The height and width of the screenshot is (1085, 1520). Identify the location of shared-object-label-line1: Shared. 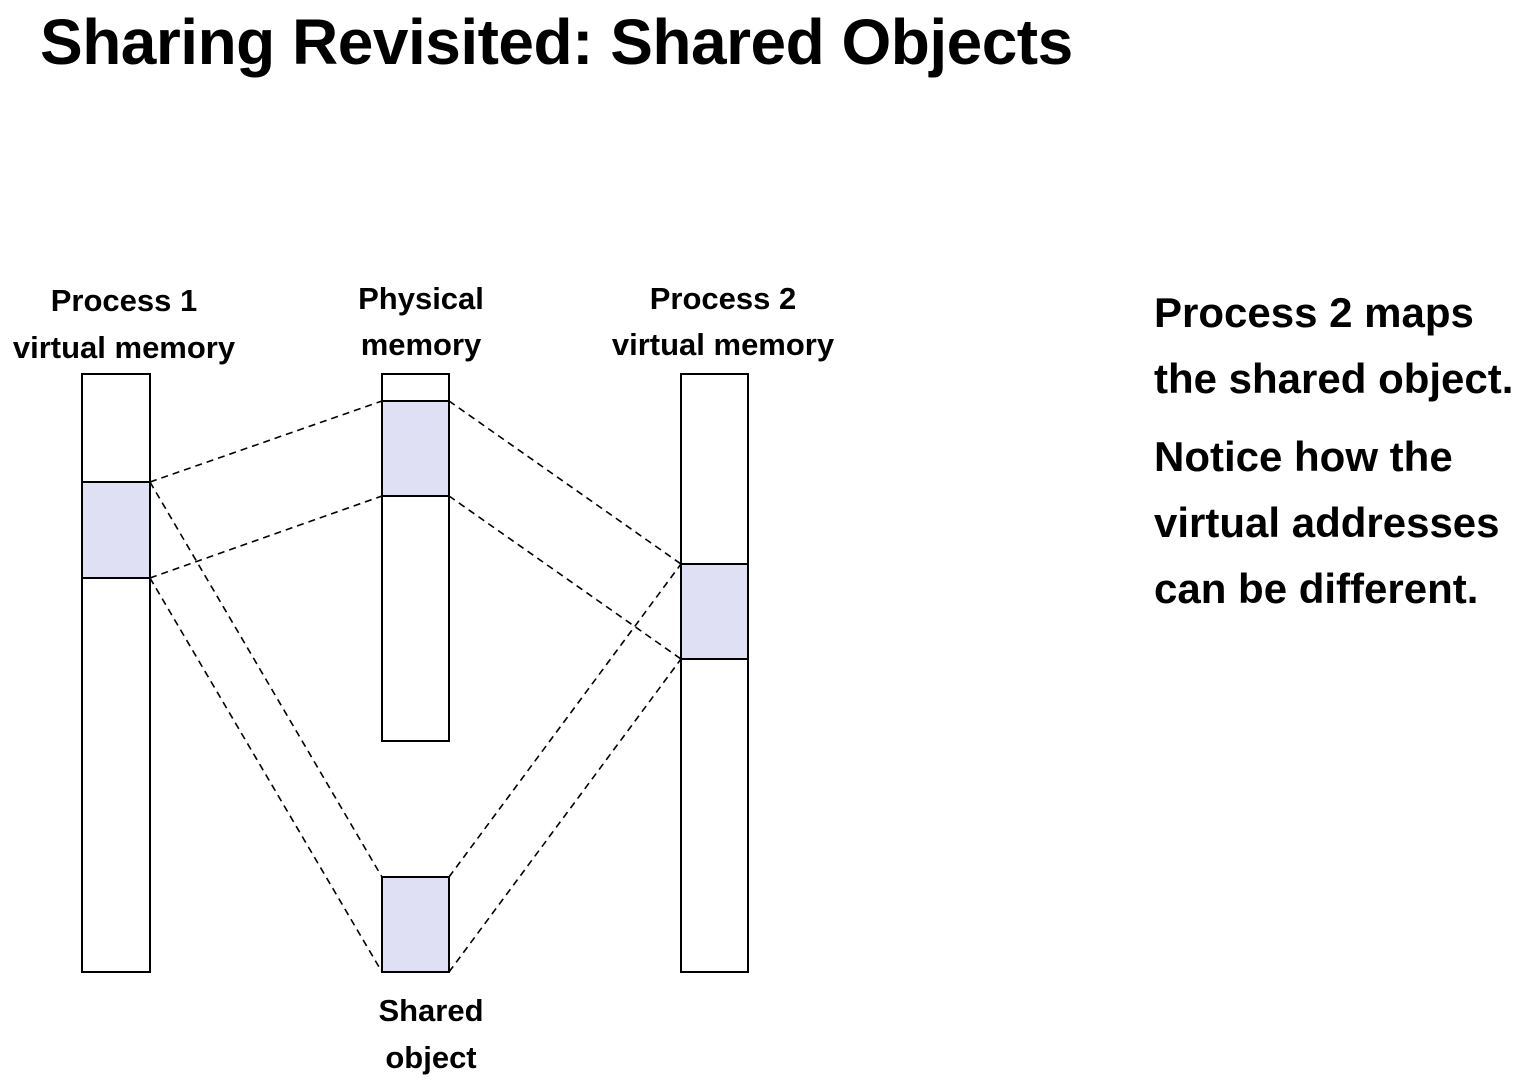
(430, 1010).